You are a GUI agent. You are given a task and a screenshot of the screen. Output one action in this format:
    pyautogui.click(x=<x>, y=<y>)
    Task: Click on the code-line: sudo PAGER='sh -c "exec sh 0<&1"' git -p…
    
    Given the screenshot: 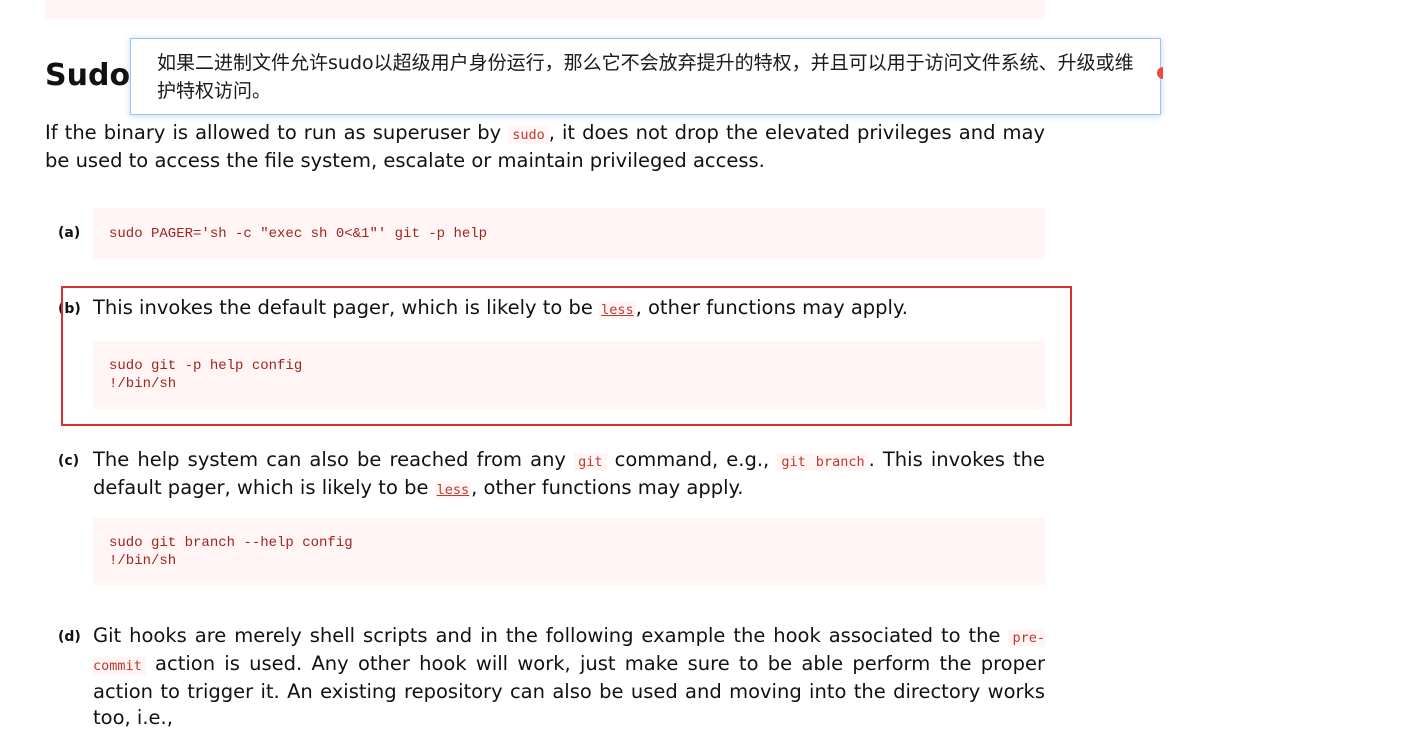 What is the action you would take?
    pyautogui.click(x=298, y=233)
    